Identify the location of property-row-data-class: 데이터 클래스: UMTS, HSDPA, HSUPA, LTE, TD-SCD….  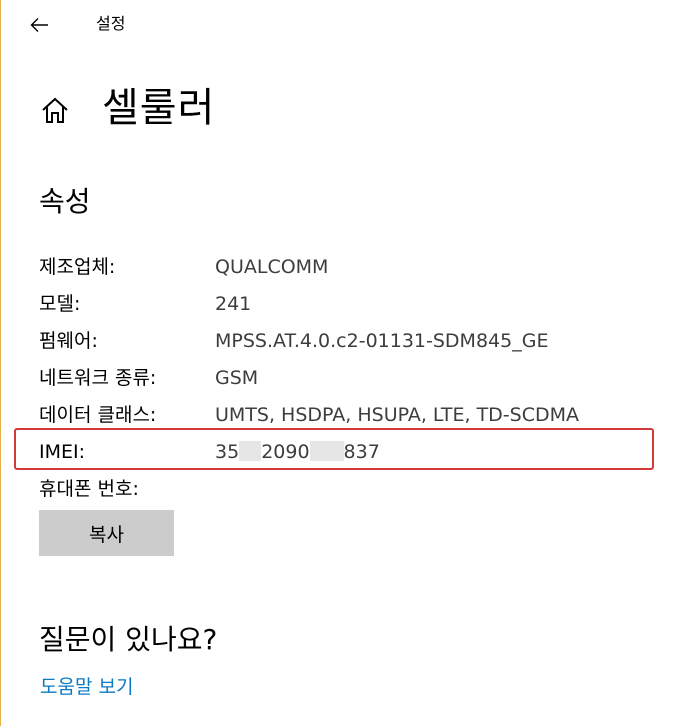
(359, 415).